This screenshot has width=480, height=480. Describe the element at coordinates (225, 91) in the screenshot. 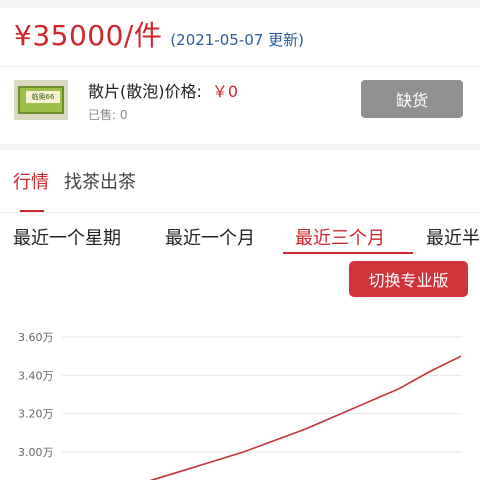

I see `product-price-value: ￥0` at that location.